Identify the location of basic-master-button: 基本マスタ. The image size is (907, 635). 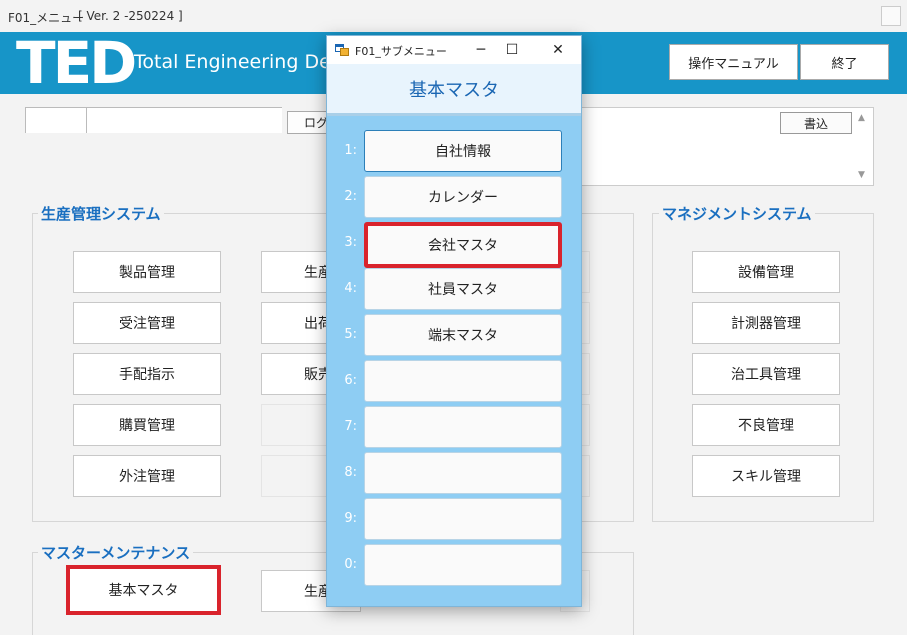
(143, 590).